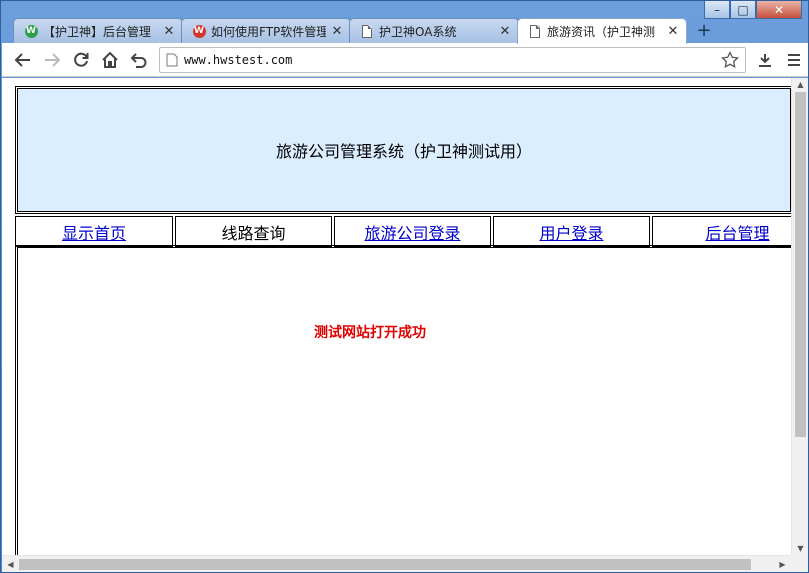 Image resolution: width=809 pixels, height=573 pixels. I want to click on scroll-right-icon: ▶, so click(782, 564).